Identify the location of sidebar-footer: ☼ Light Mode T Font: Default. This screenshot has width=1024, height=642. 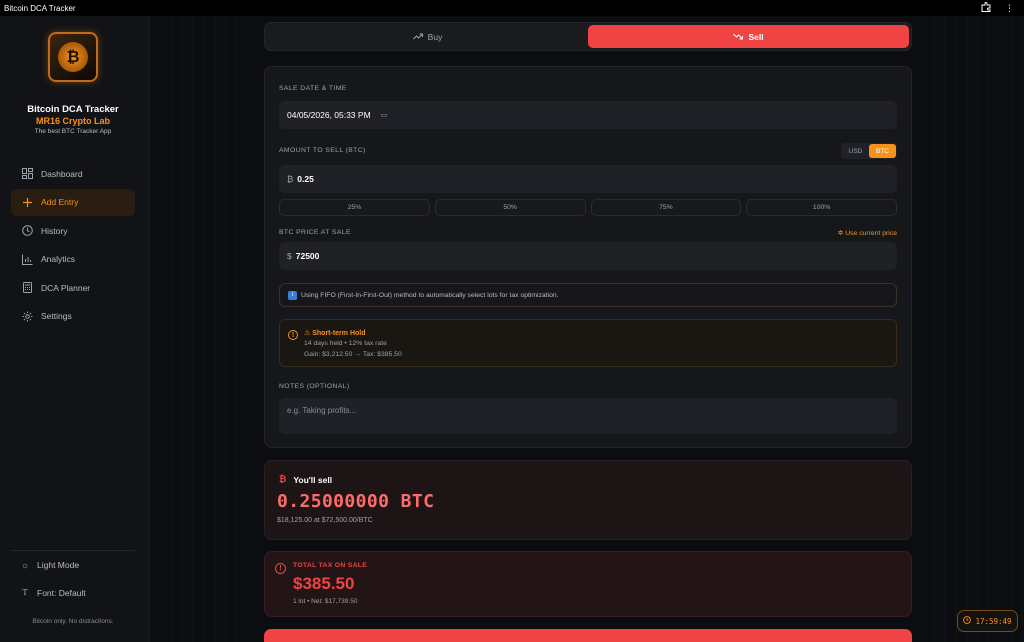
(73, 578).